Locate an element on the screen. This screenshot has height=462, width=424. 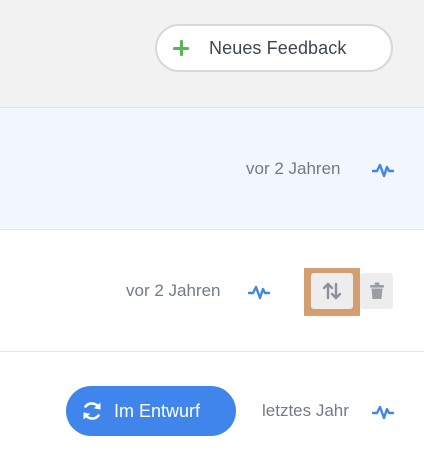
delete-button is located at coordinates (376, 291).